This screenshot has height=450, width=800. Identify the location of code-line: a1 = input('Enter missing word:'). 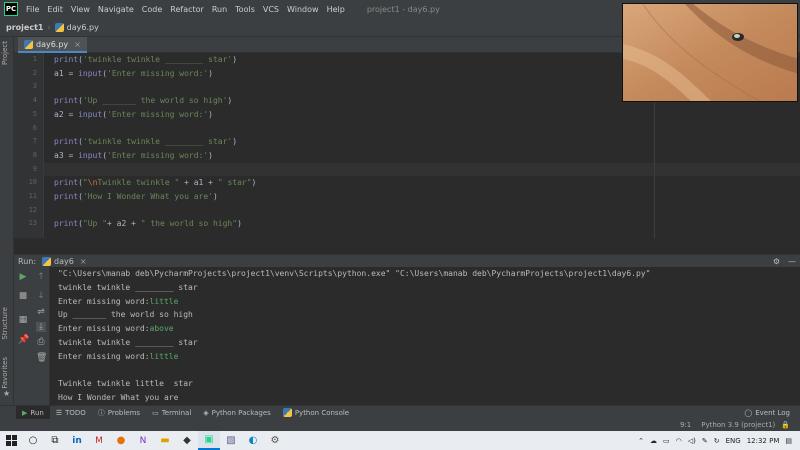
(133, 73).